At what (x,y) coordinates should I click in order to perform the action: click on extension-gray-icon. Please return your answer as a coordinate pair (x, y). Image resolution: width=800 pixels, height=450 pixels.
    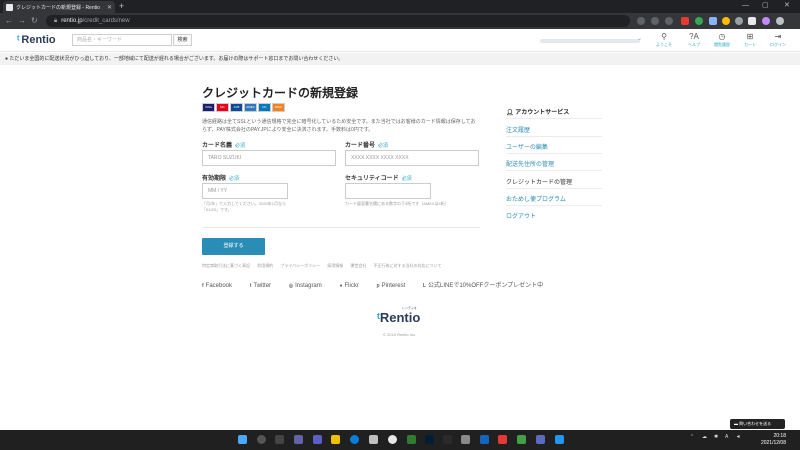
    Looking at the image, I should click on (739, 21).